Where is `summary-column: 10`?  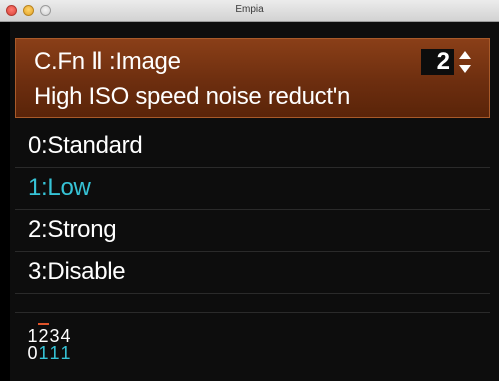
summary-column: 10 is located at coordinates (32, 345).